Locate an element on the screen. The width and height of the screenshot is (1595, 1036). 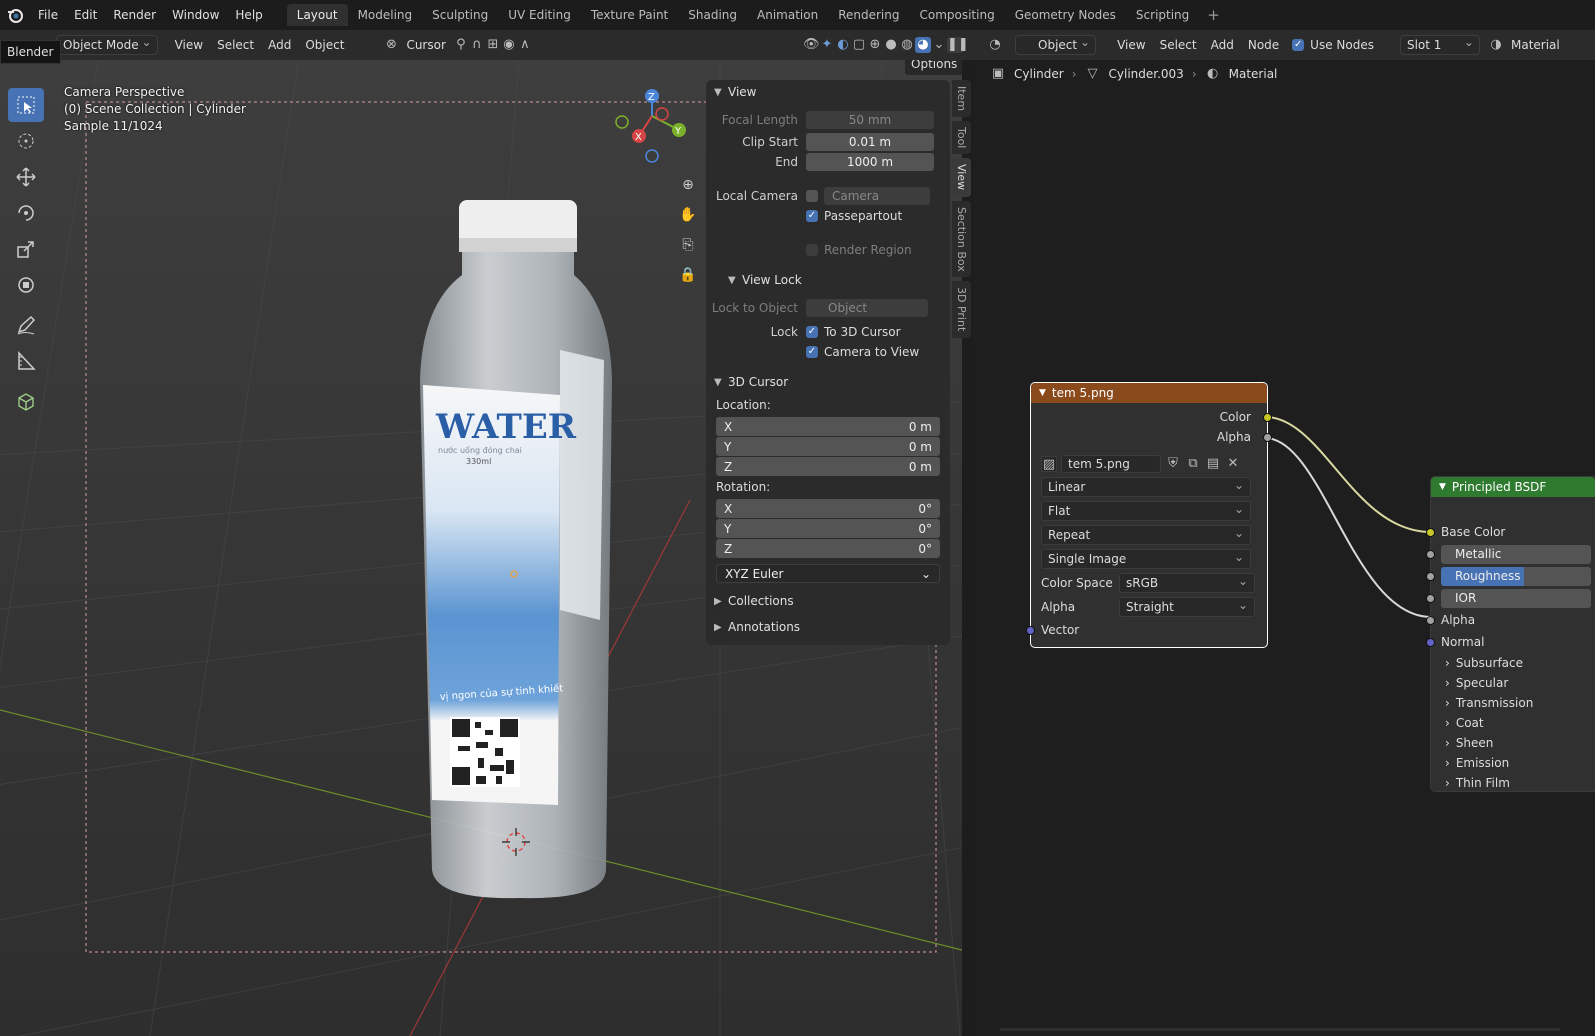
base-color-socket is located at coordinates (1430, 532).